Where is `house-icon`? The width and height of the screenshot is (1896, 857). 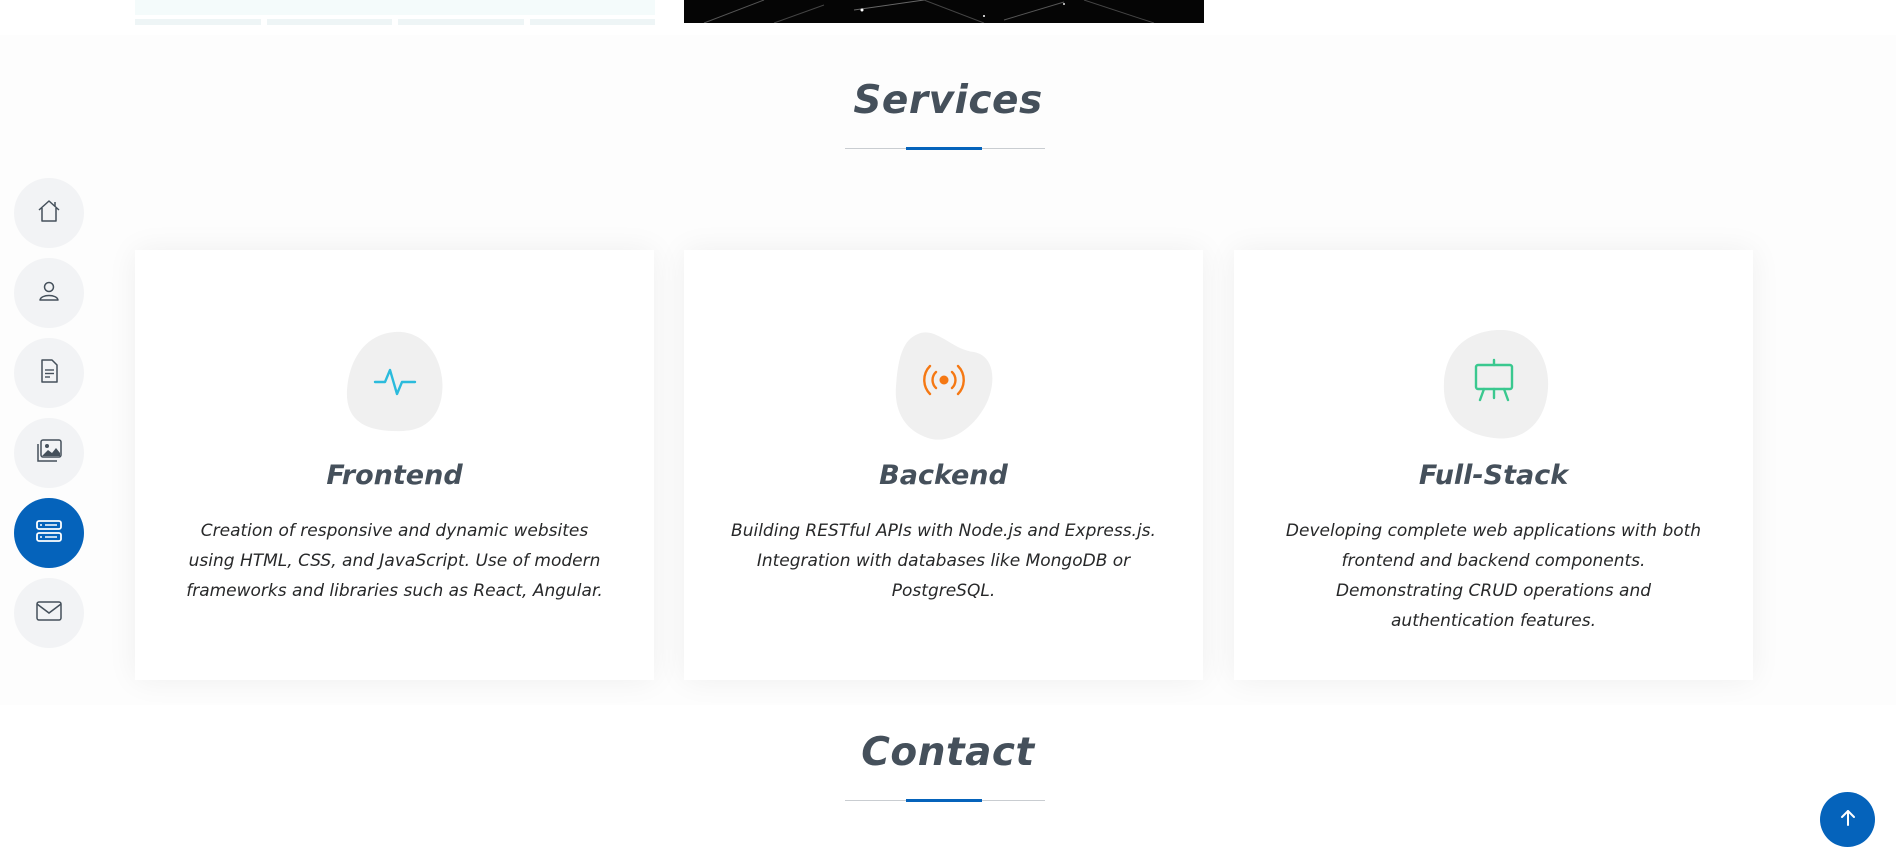
house-icon is located at coordinates (49, 213).